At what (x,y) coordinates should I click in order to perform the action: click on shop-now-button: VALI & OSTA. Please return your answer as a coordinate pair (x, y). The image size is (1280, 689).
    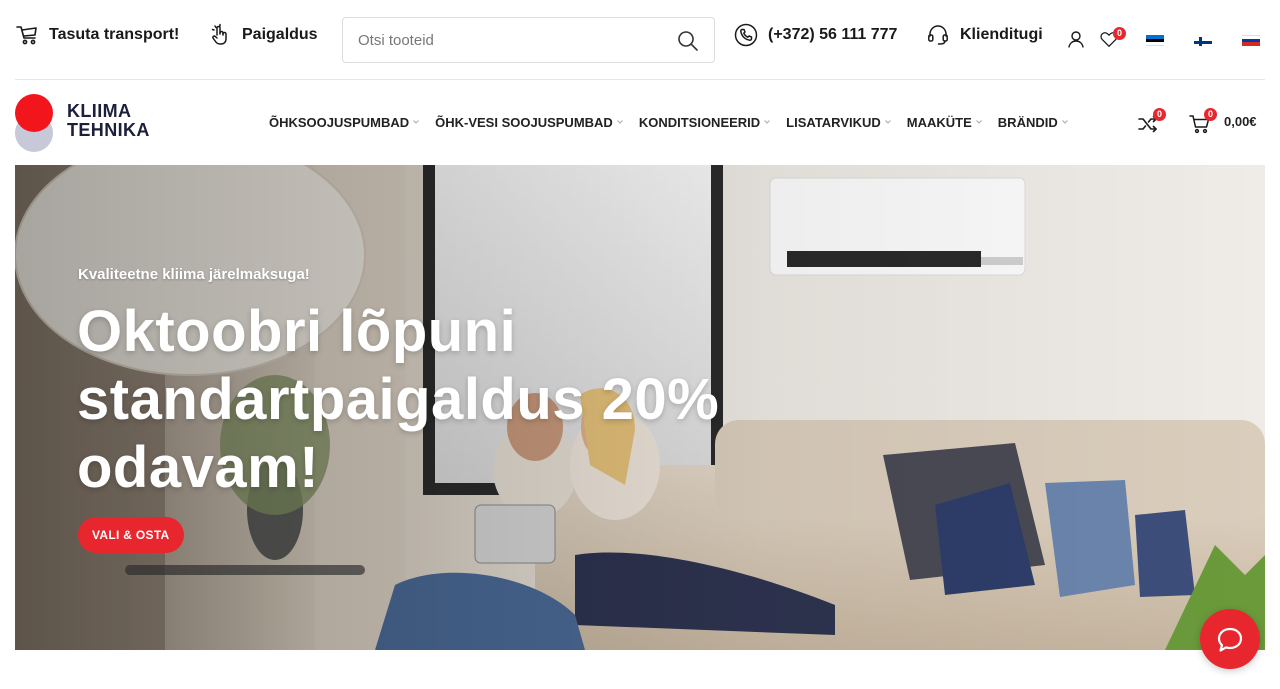
    Looking at the image, I should click on (131, 535).